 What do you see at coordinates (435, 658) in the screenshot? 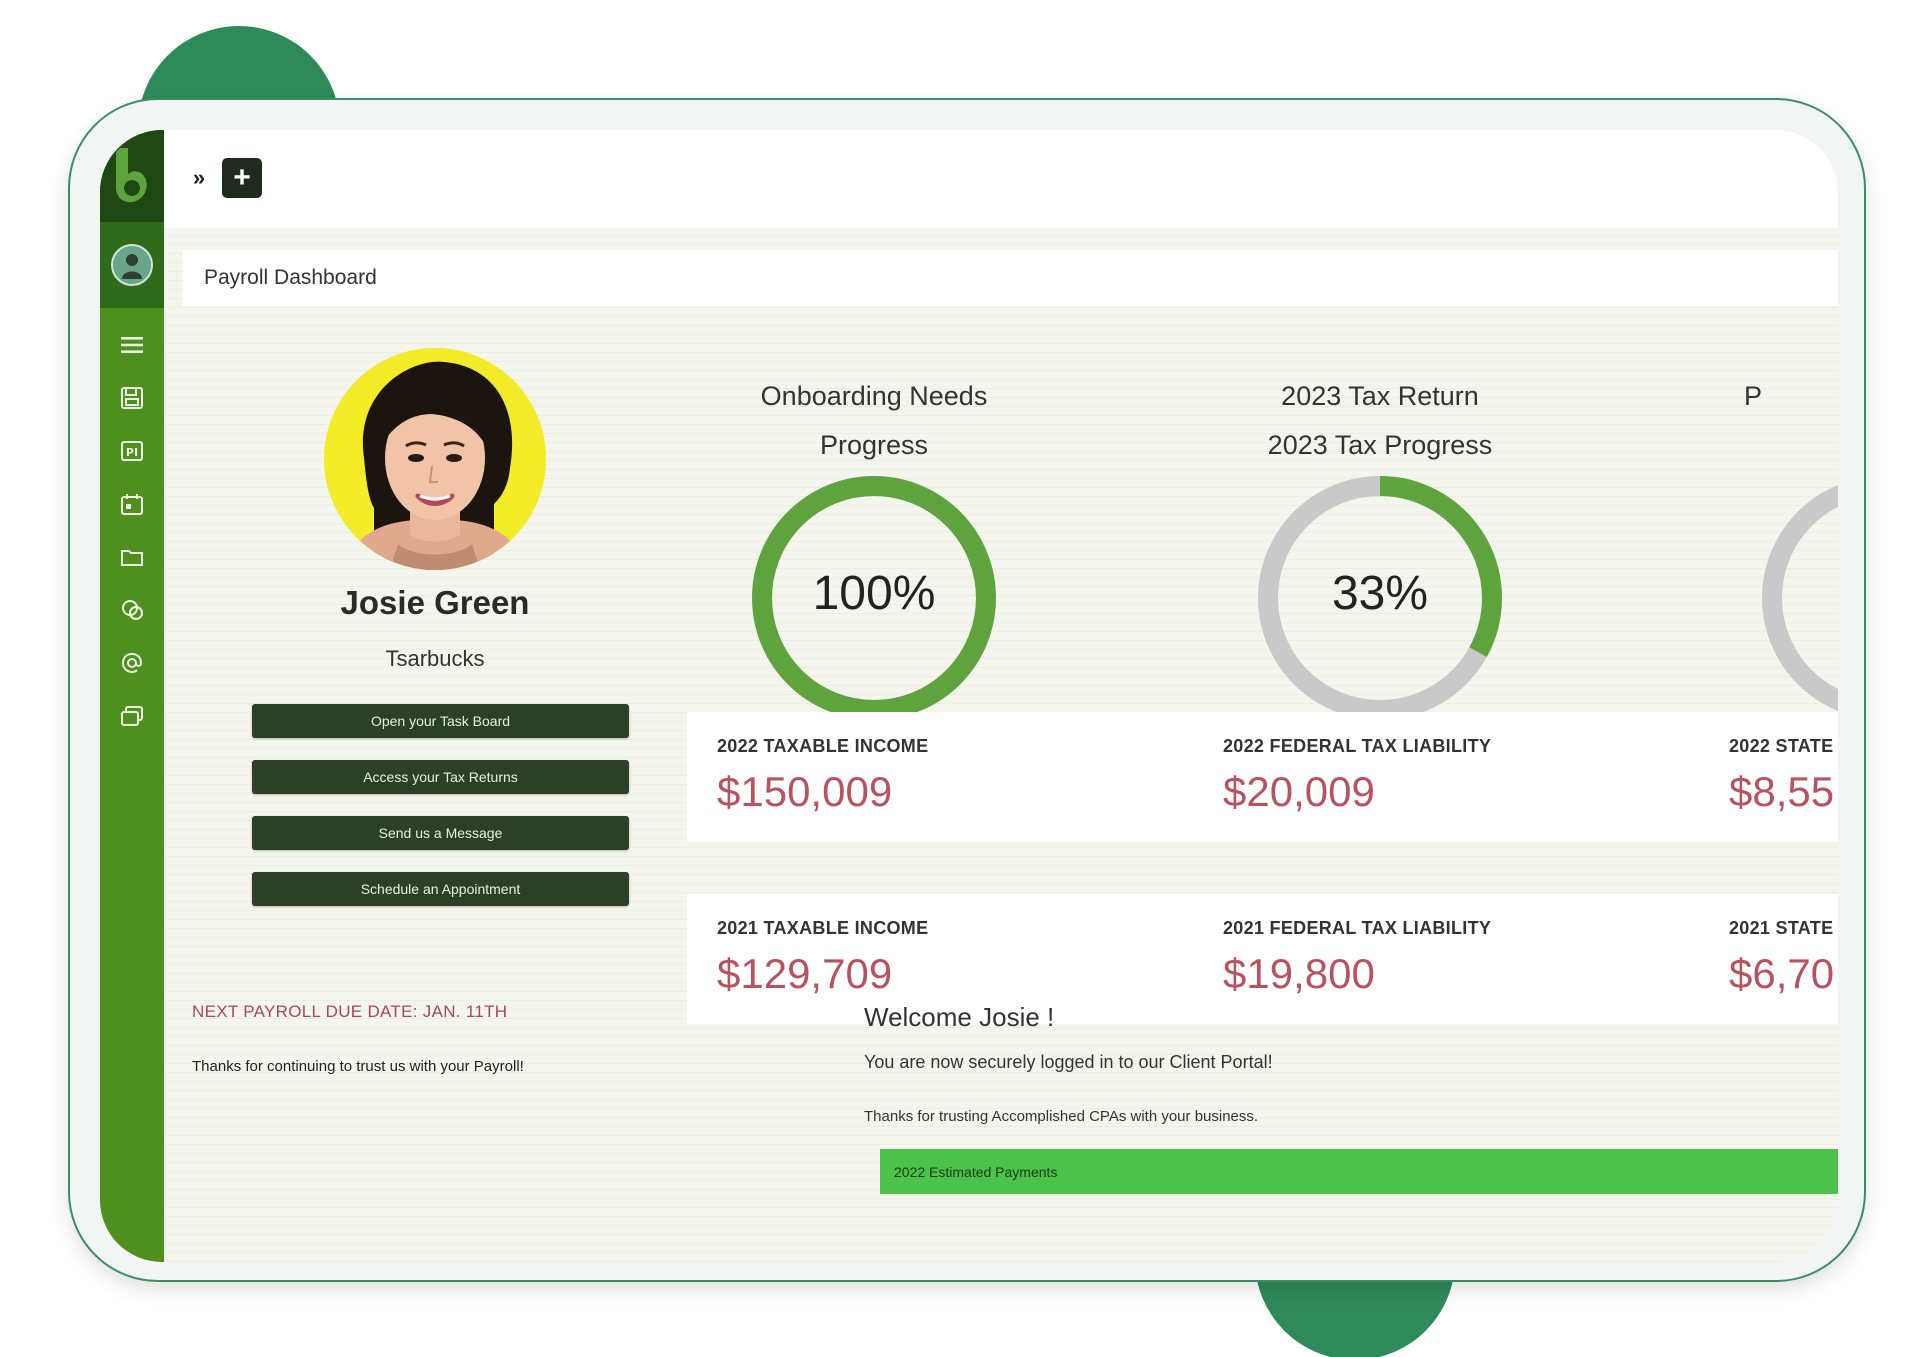
I see `profile-company: Tsarbucks` at bounding box center [435, 658].